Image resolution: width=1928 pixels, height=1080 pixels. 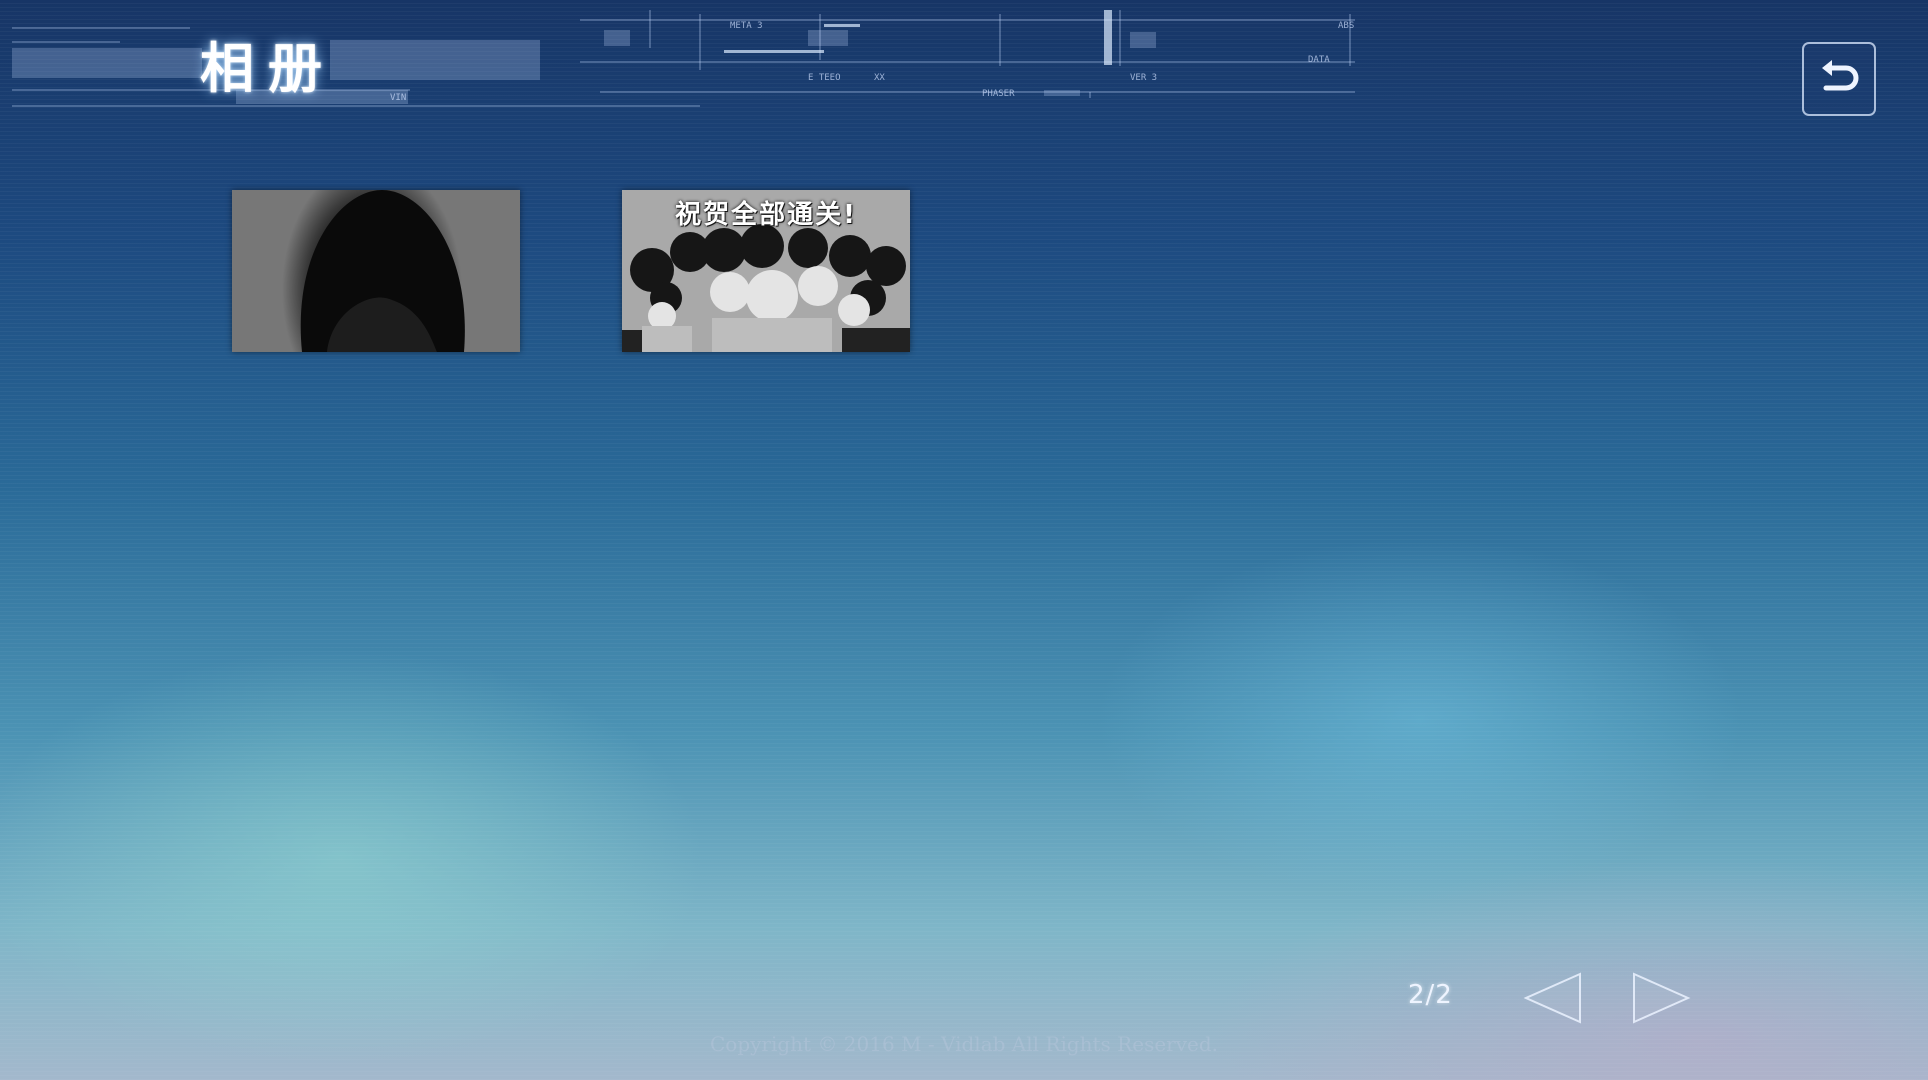 What do you see at coordinates (766, 215) in the screenshot?
I see `thumbnail-caption: 祝贺全部通关!` at bounding box center [766, 215].